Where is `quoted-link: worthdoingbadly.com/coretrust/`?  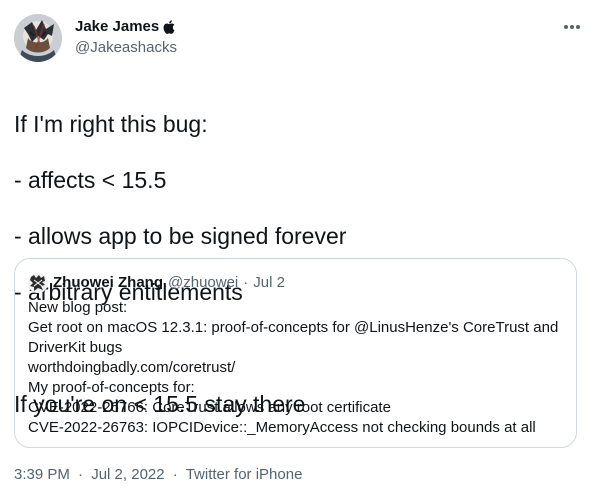
quoted-link: worthdoingbadly.com/coretrust/ is located at coordinates (298, 368).